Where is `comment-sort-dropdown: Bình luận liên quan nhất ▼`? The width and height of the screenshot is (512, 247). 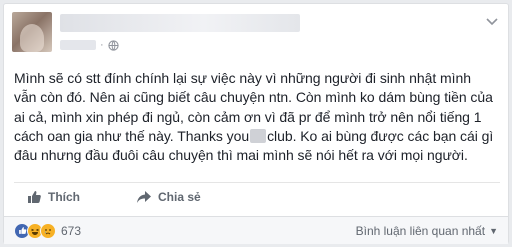 comment-sort-dropdown: Bình luận liên quan nhất ▼ is located at coordinates (427, 231).